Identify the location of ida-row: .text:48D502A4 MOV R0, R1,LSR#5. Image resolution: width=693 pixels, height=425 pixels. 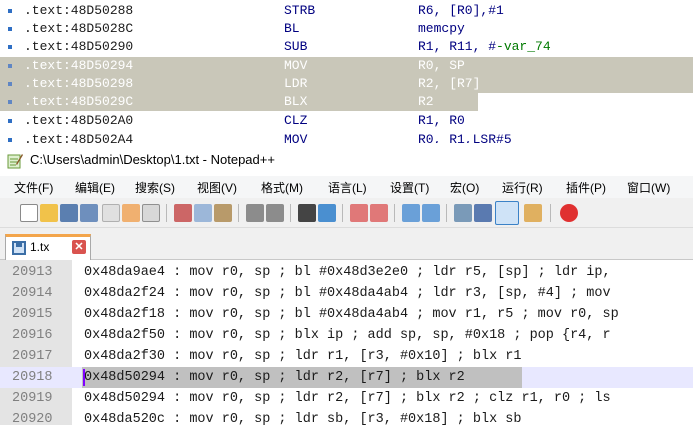
(346, 137).